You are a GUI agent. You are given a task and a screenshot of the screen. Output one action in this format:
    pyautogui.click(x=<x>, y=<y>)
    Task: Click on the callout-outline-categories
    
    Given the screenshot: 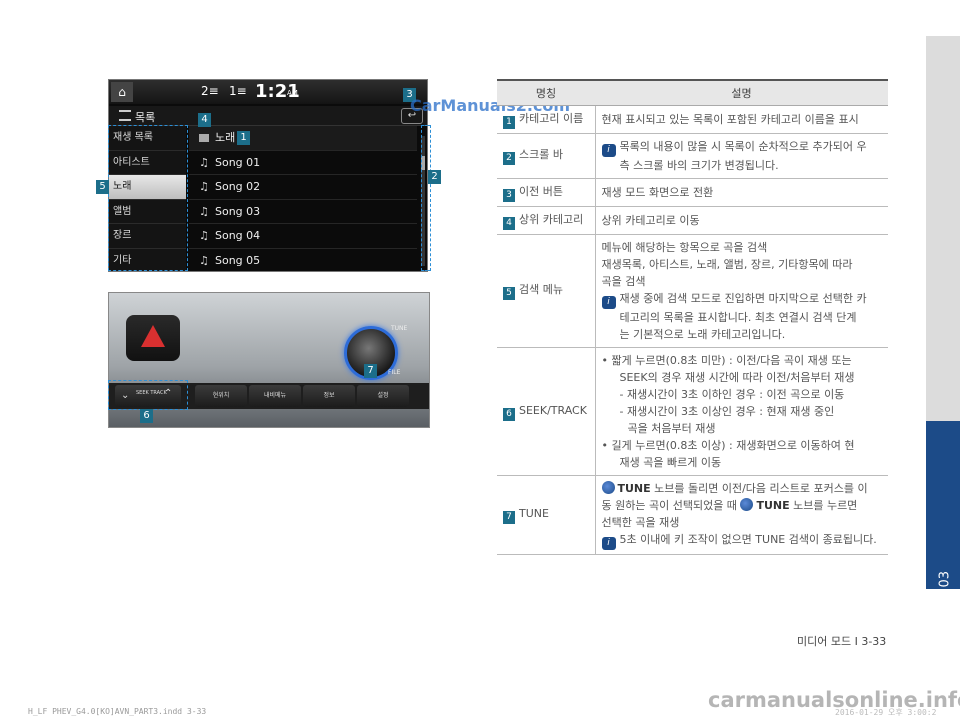 What is the action you would take?
    pyautogui.click(x=148, y=198)
    